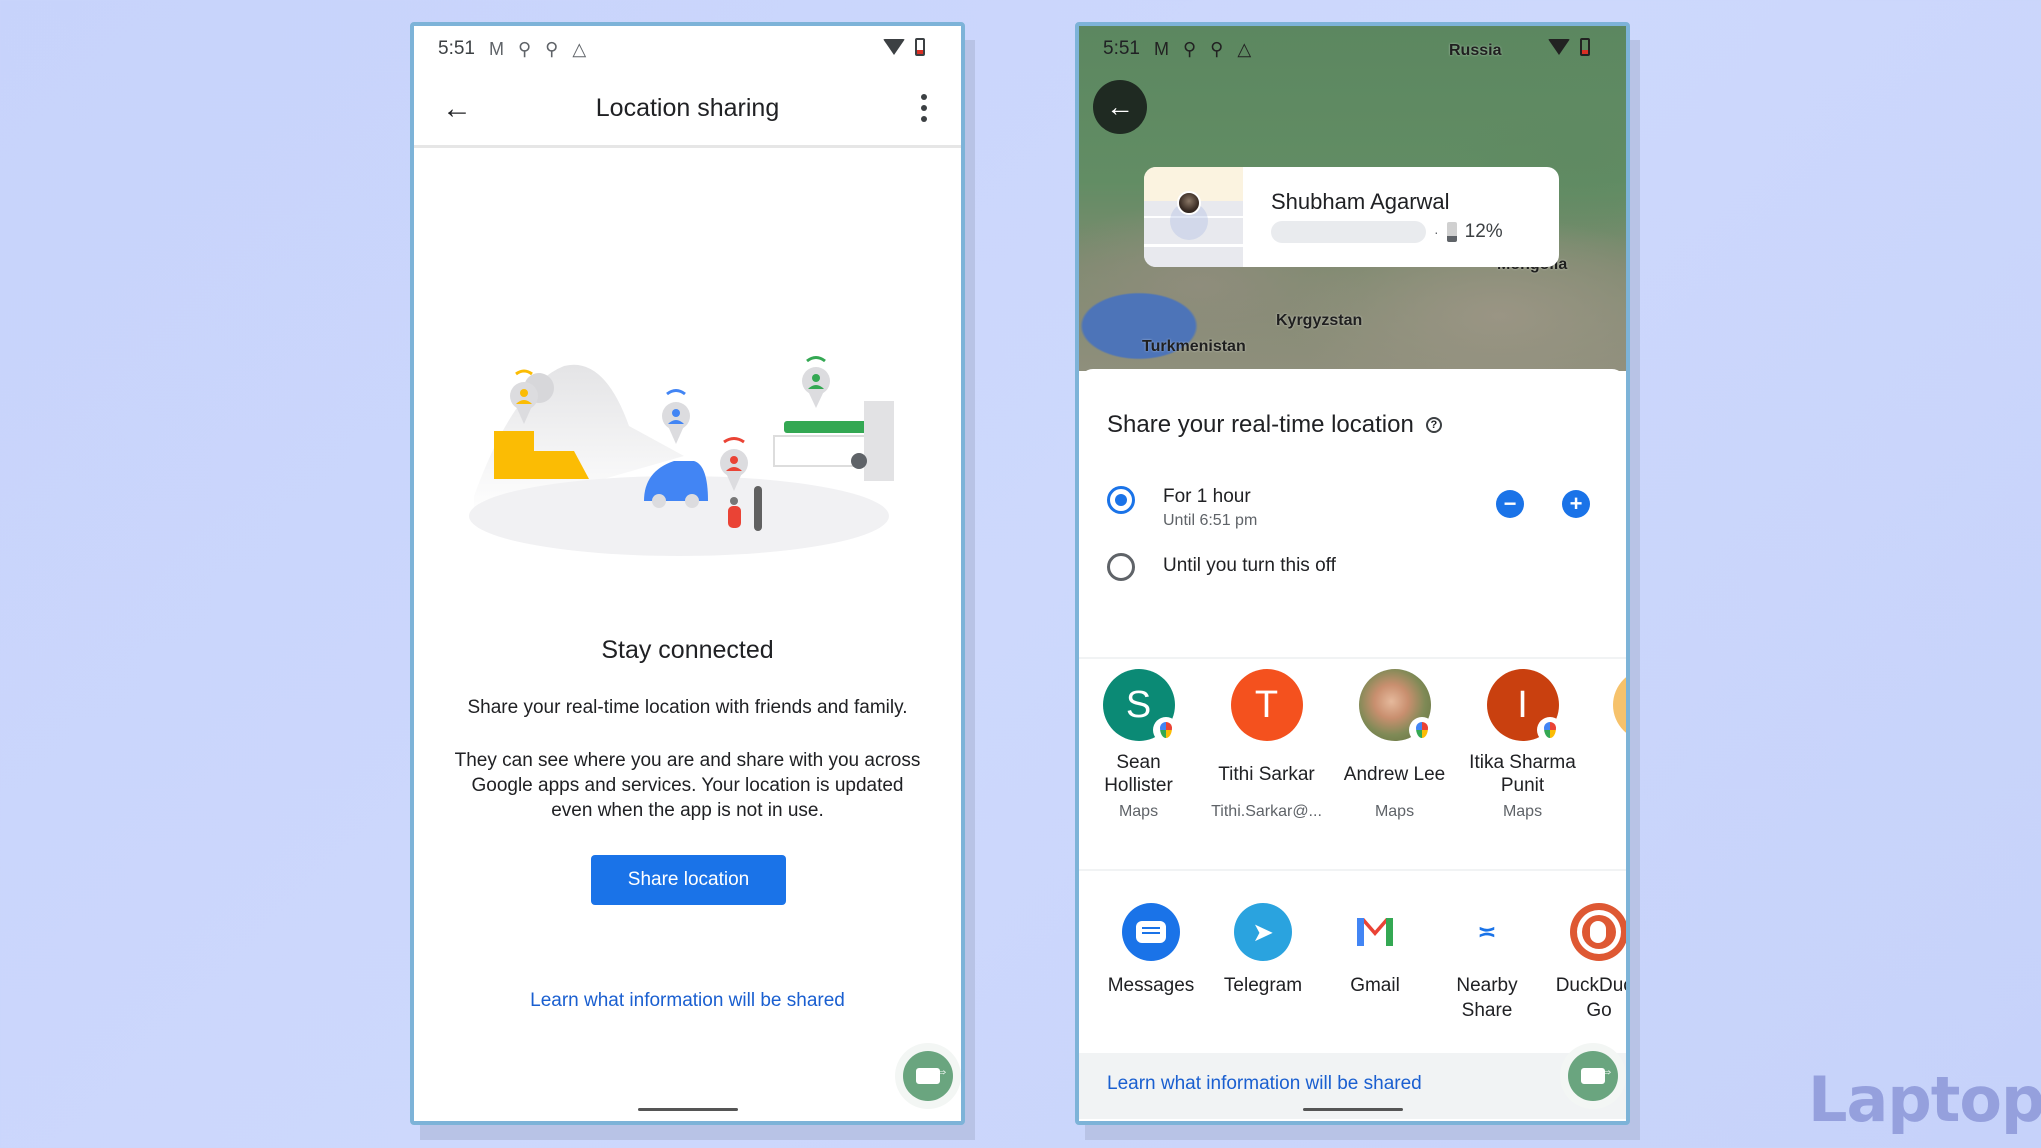  I want to click on avatar: S, so click(1140, 706).